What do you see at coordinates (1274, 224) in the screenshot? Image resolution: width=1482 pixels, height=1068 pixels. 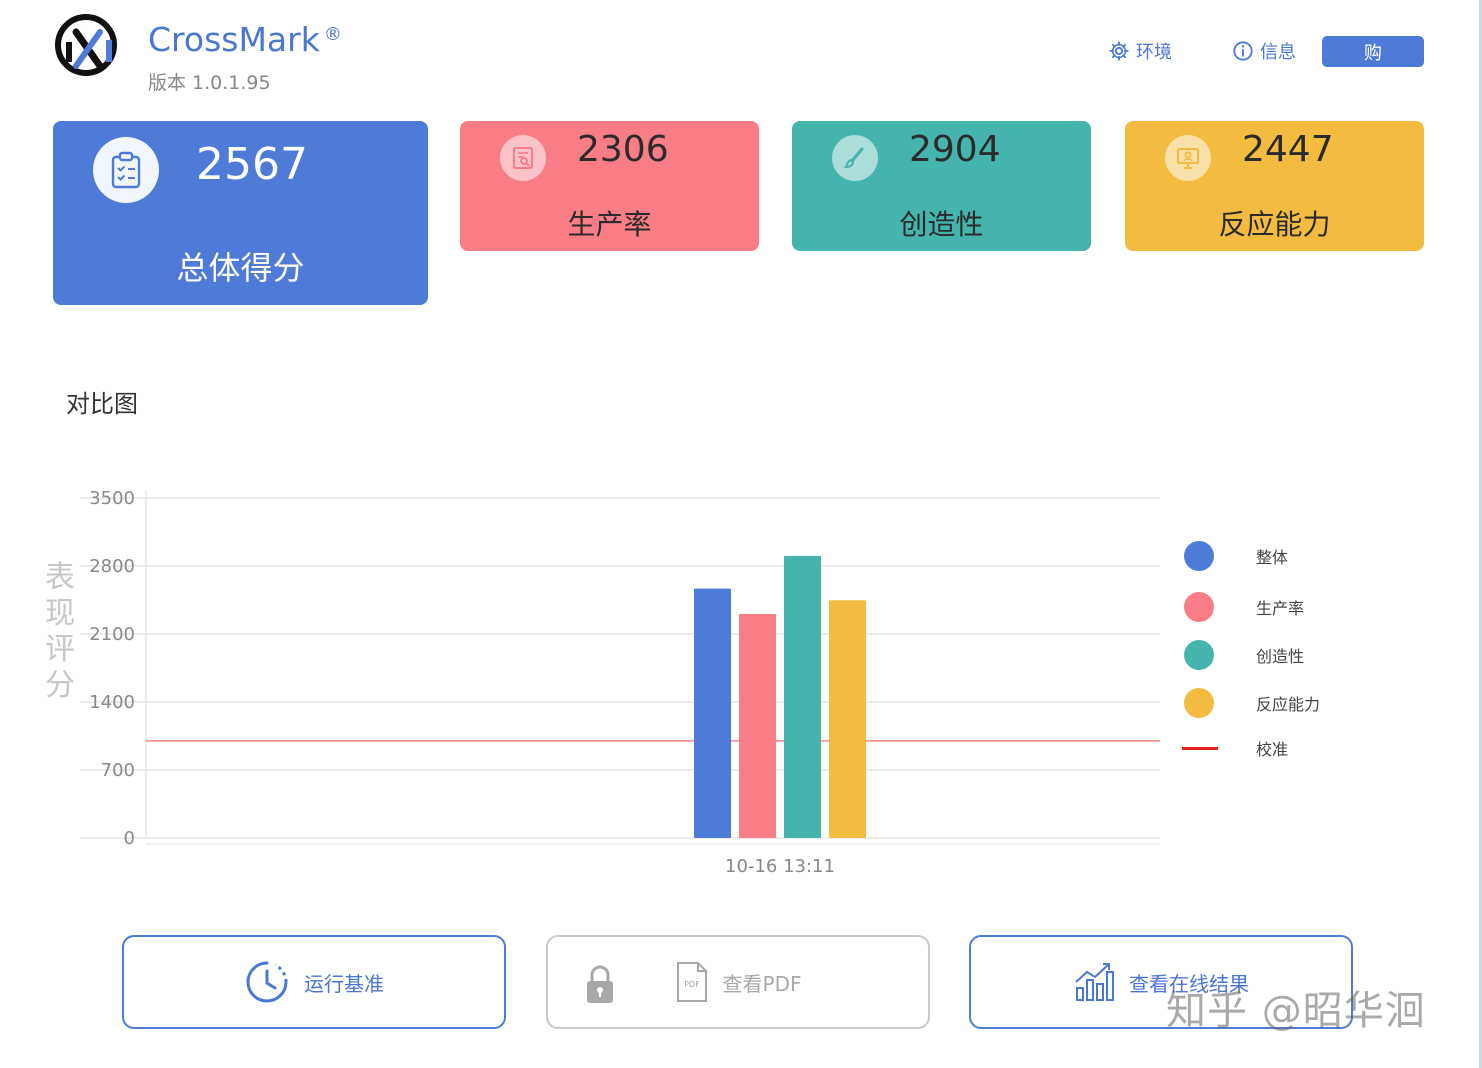 I see `responsiveness-label: 反应能力` at bounding box center [1274, 224].